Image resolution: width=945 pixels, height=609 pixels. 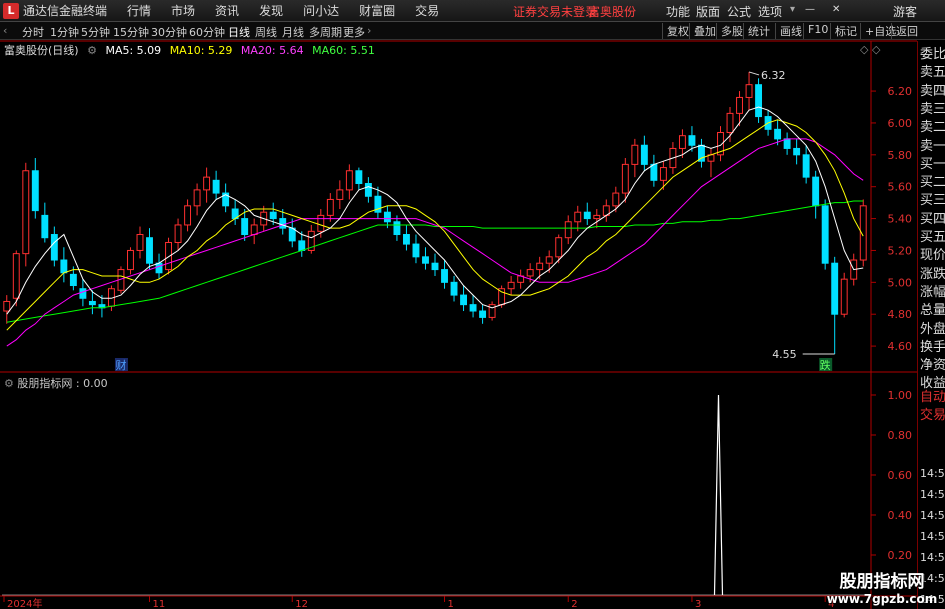 What do you see at coordinates (900, 314) in the screenshot?
I see `price-tick-label: 4.80` at bounding box center [900, 314].